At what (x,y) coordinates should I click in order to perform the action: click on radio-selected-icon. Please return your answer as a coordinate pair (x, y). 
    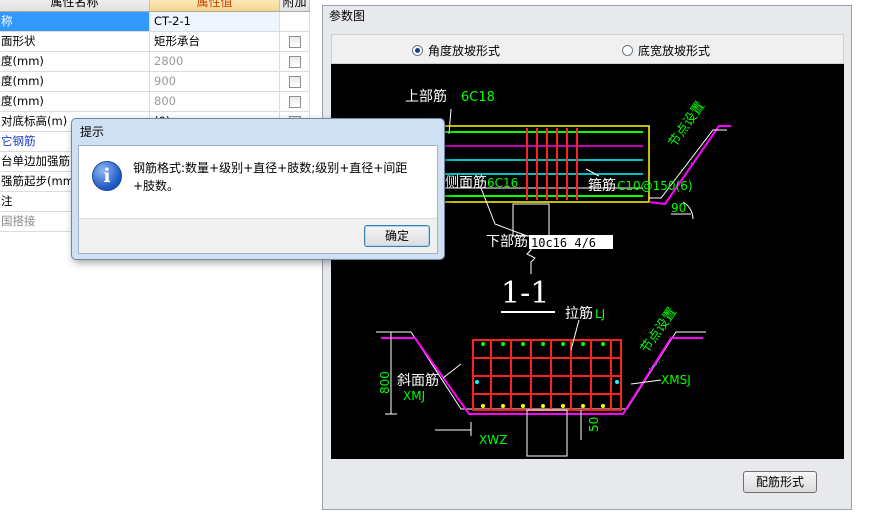
    Looking at the image, I should click on (417, 50).